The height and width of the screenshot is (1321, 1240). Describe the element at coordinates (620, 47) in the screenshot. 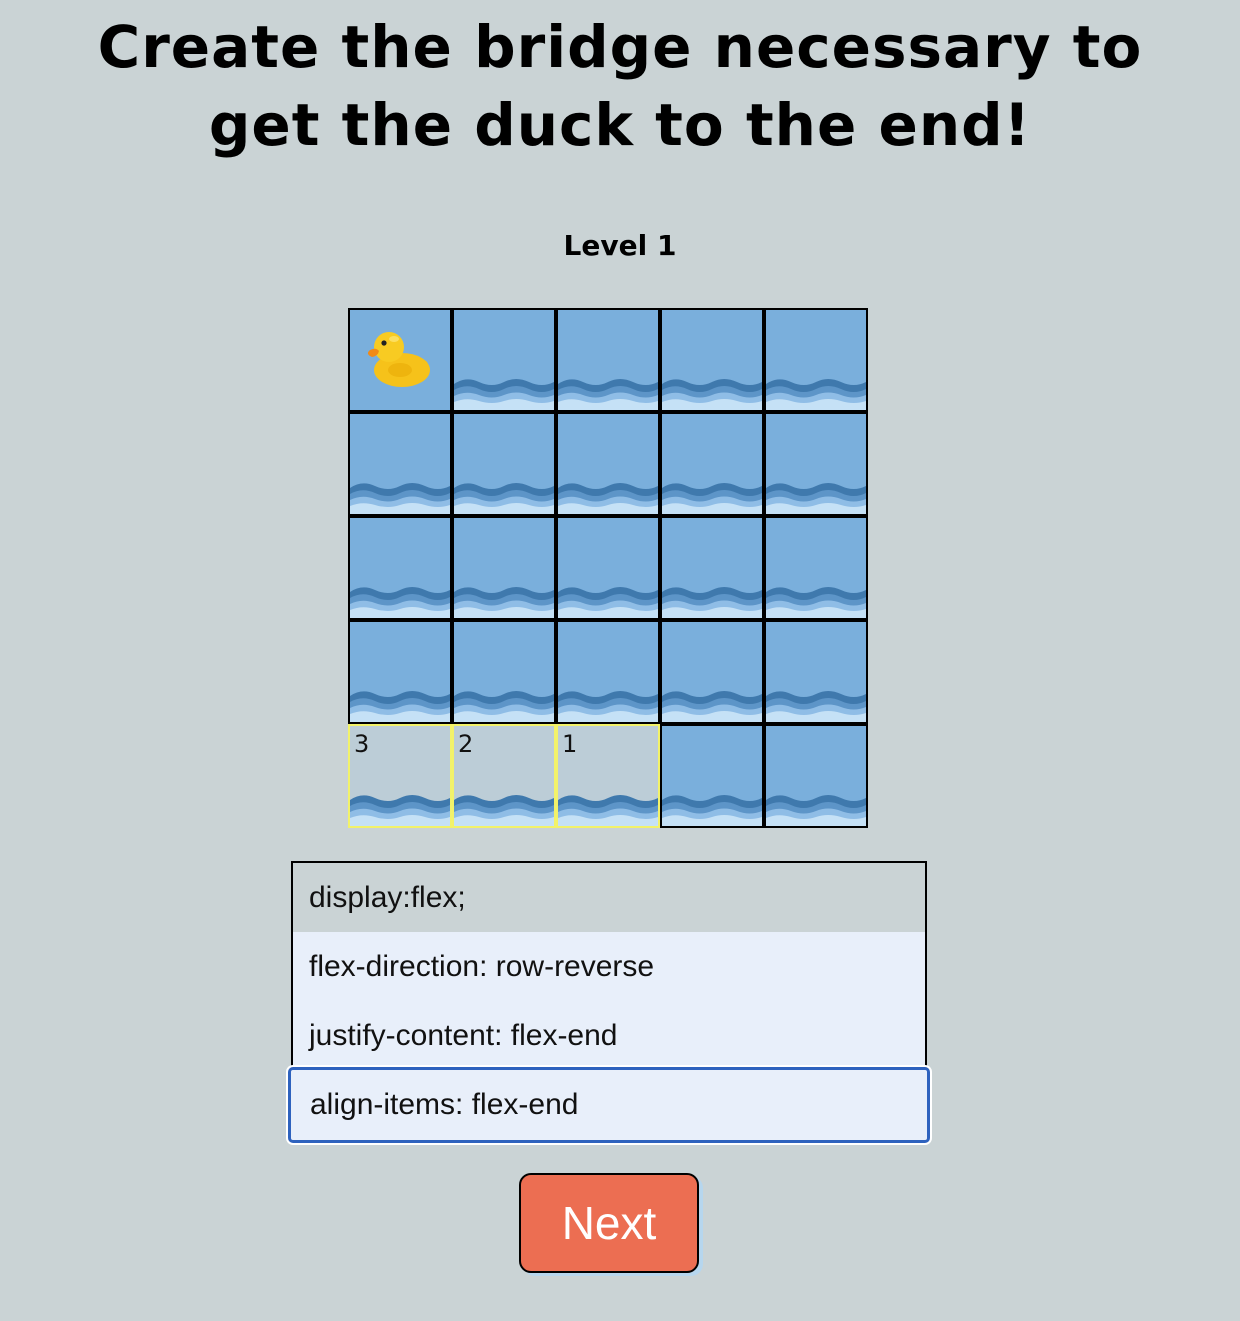

I see `title-line-1: Create the bridge necessary to` at that location.